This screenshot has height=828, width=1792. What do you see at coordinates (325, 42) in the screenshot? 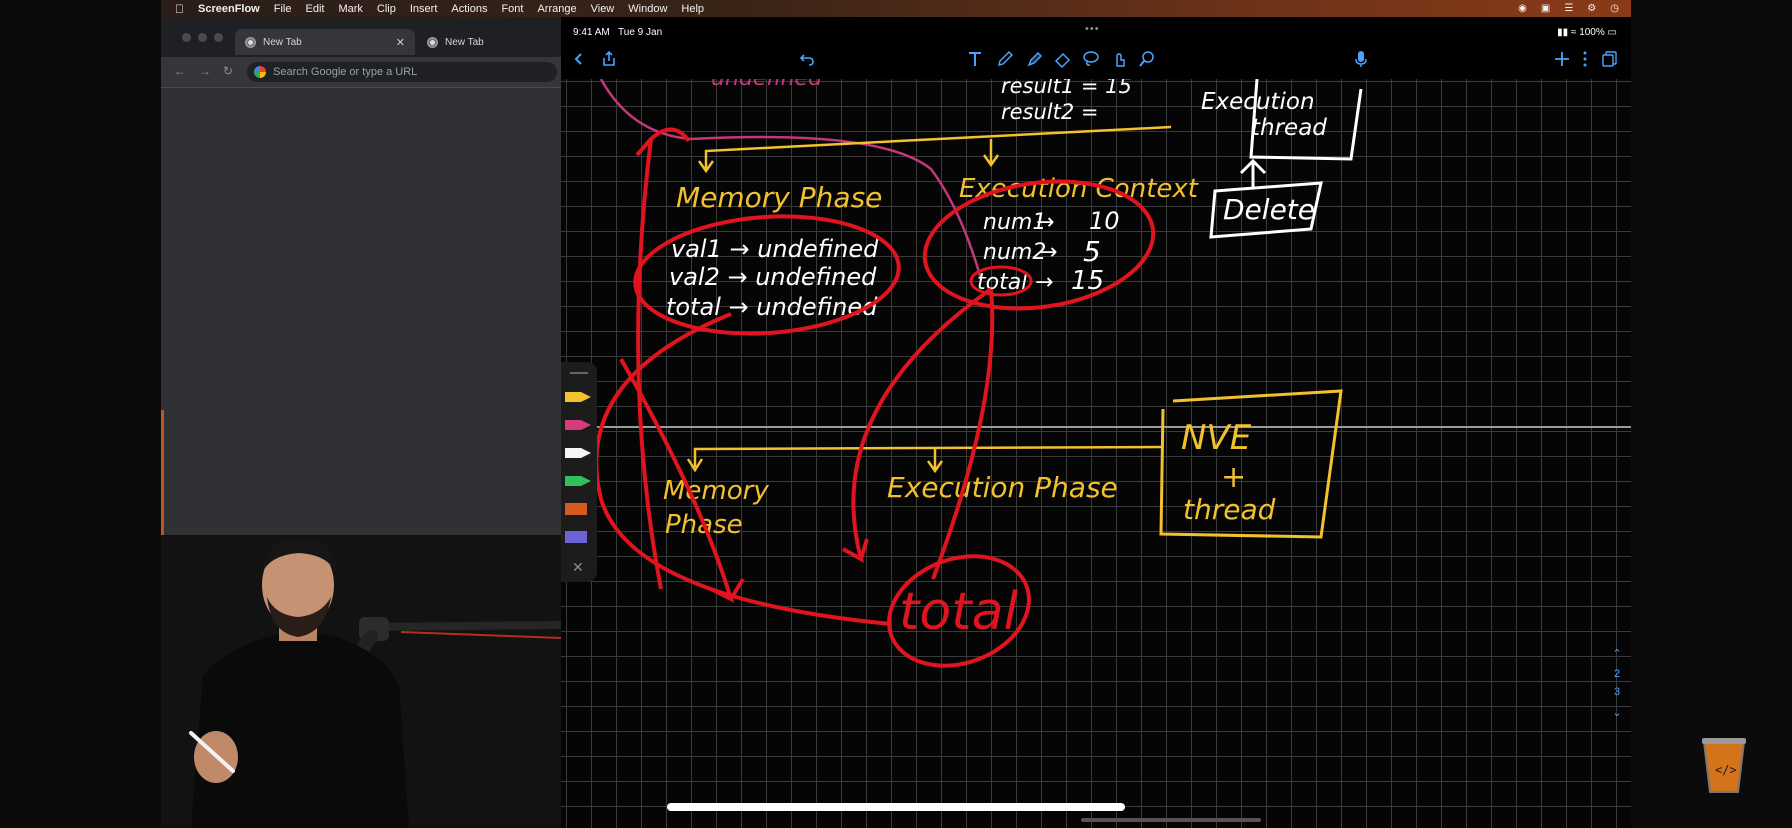
I see `tab-new-tab-1: New Tab ✕` at bounding box center [325, 42].